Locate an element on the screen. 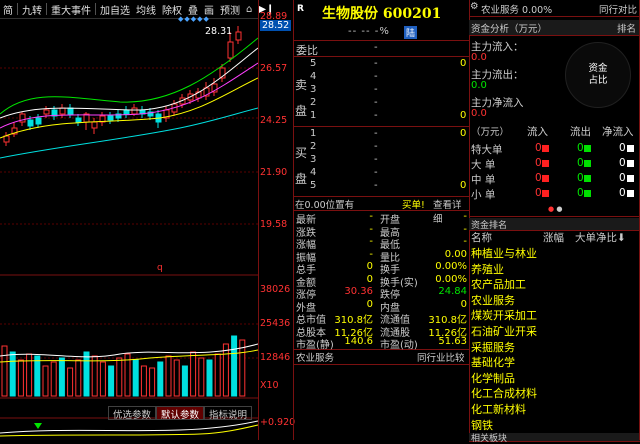 The width and height of the screenshot is (640, 444). tab-indicator-help: 指标说明 is located at coordinates (228, 413).